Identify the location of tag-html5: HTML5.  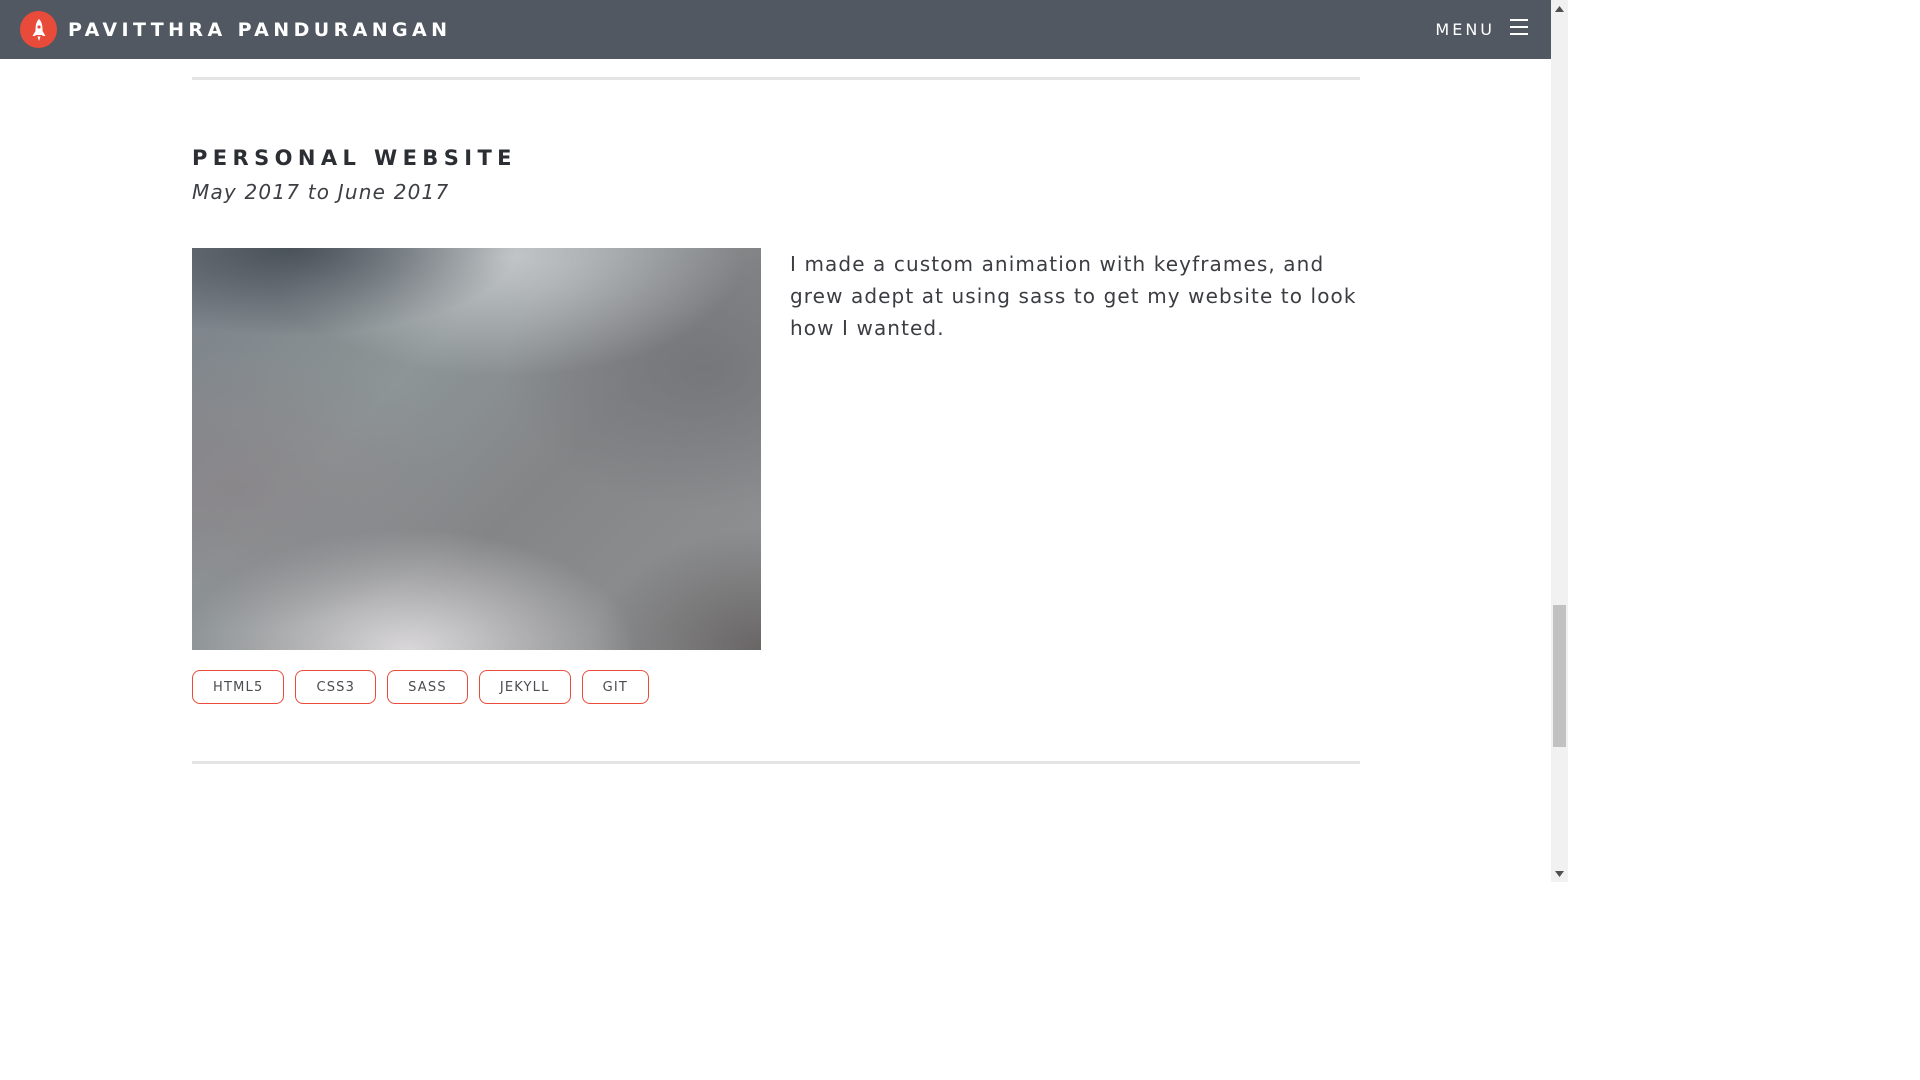
(238, 687).